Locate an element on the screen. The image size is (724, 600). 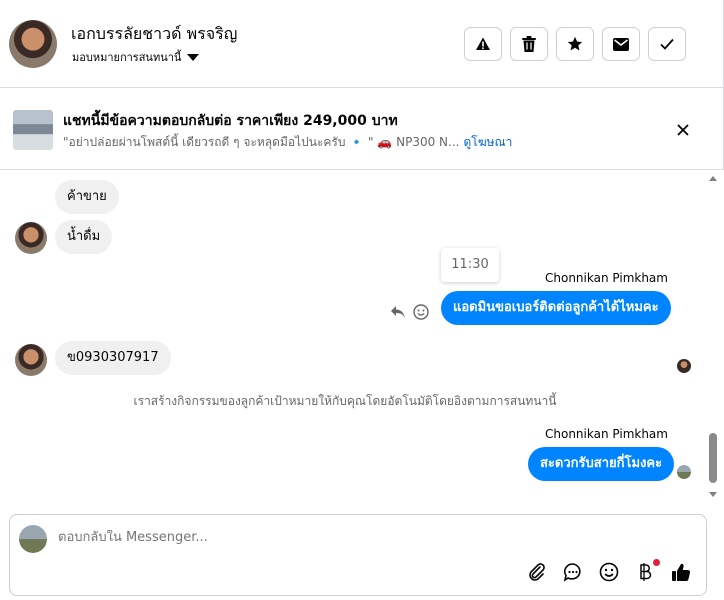
caret-down-icon is located at coordinates (193, 57).